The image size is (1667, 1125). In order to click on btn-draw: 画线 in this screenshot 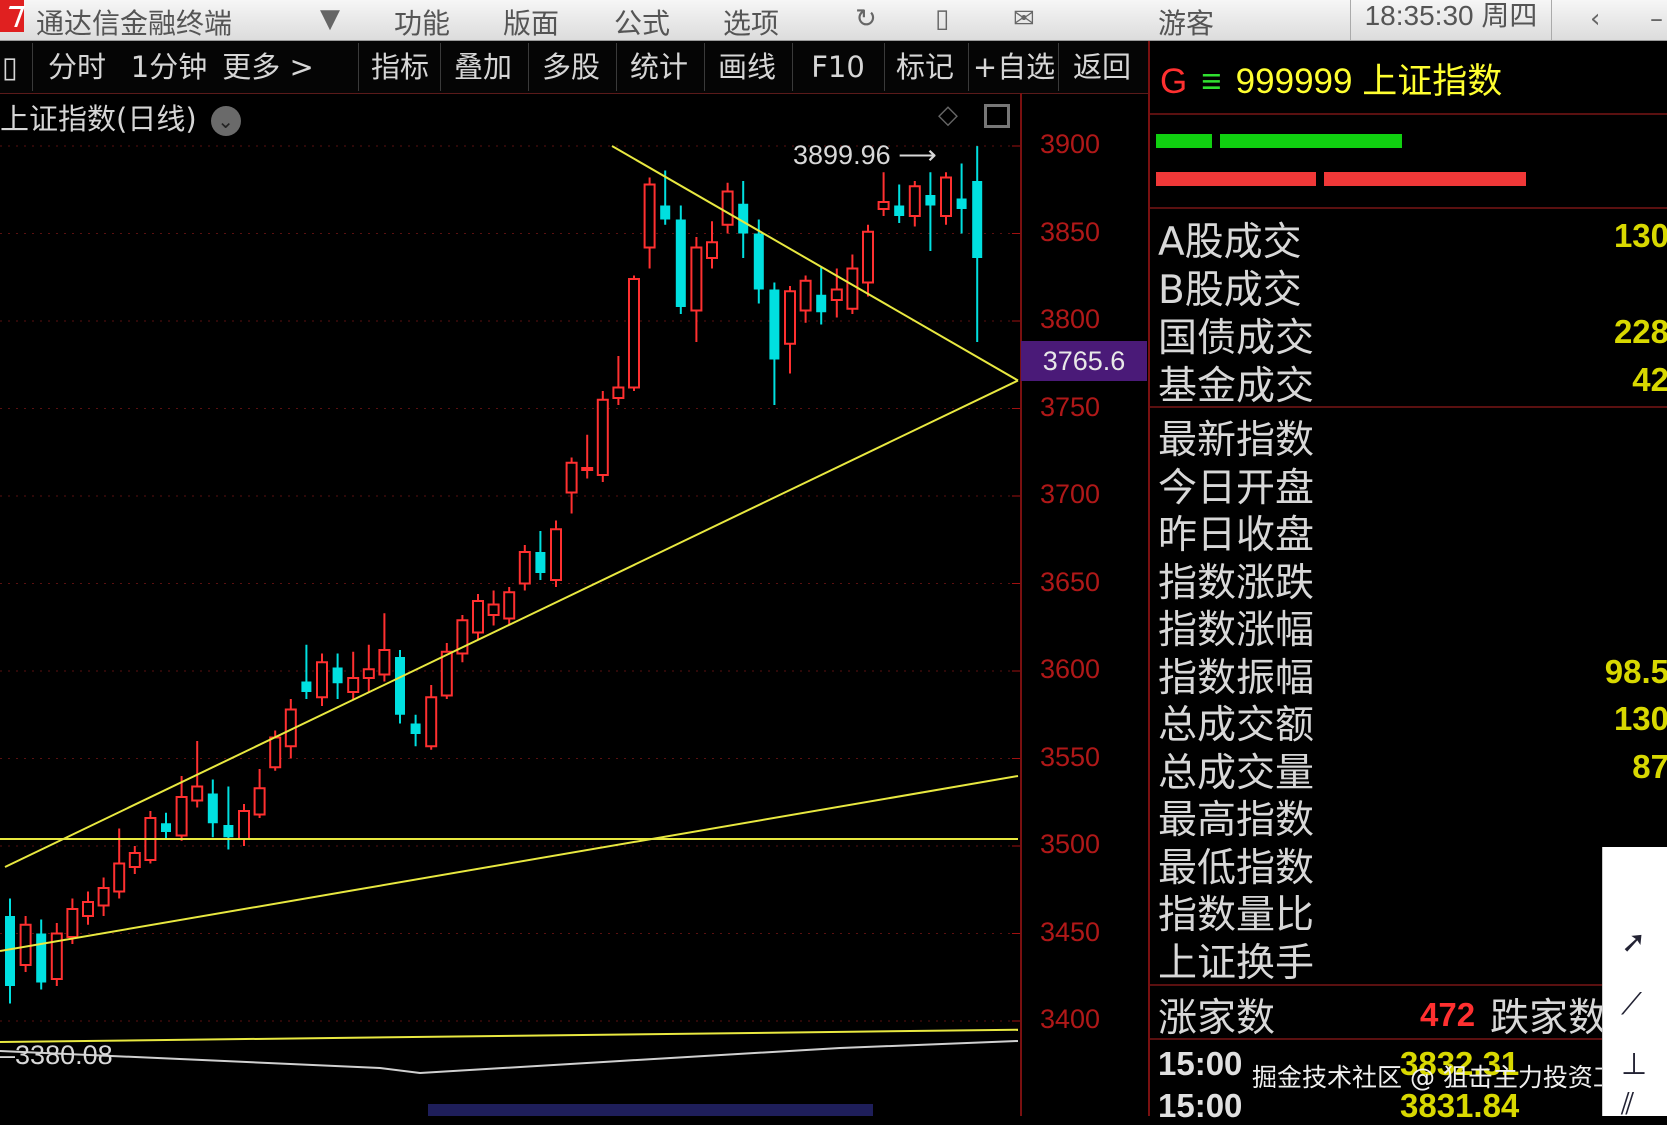, I will do `click(747, 67)`.